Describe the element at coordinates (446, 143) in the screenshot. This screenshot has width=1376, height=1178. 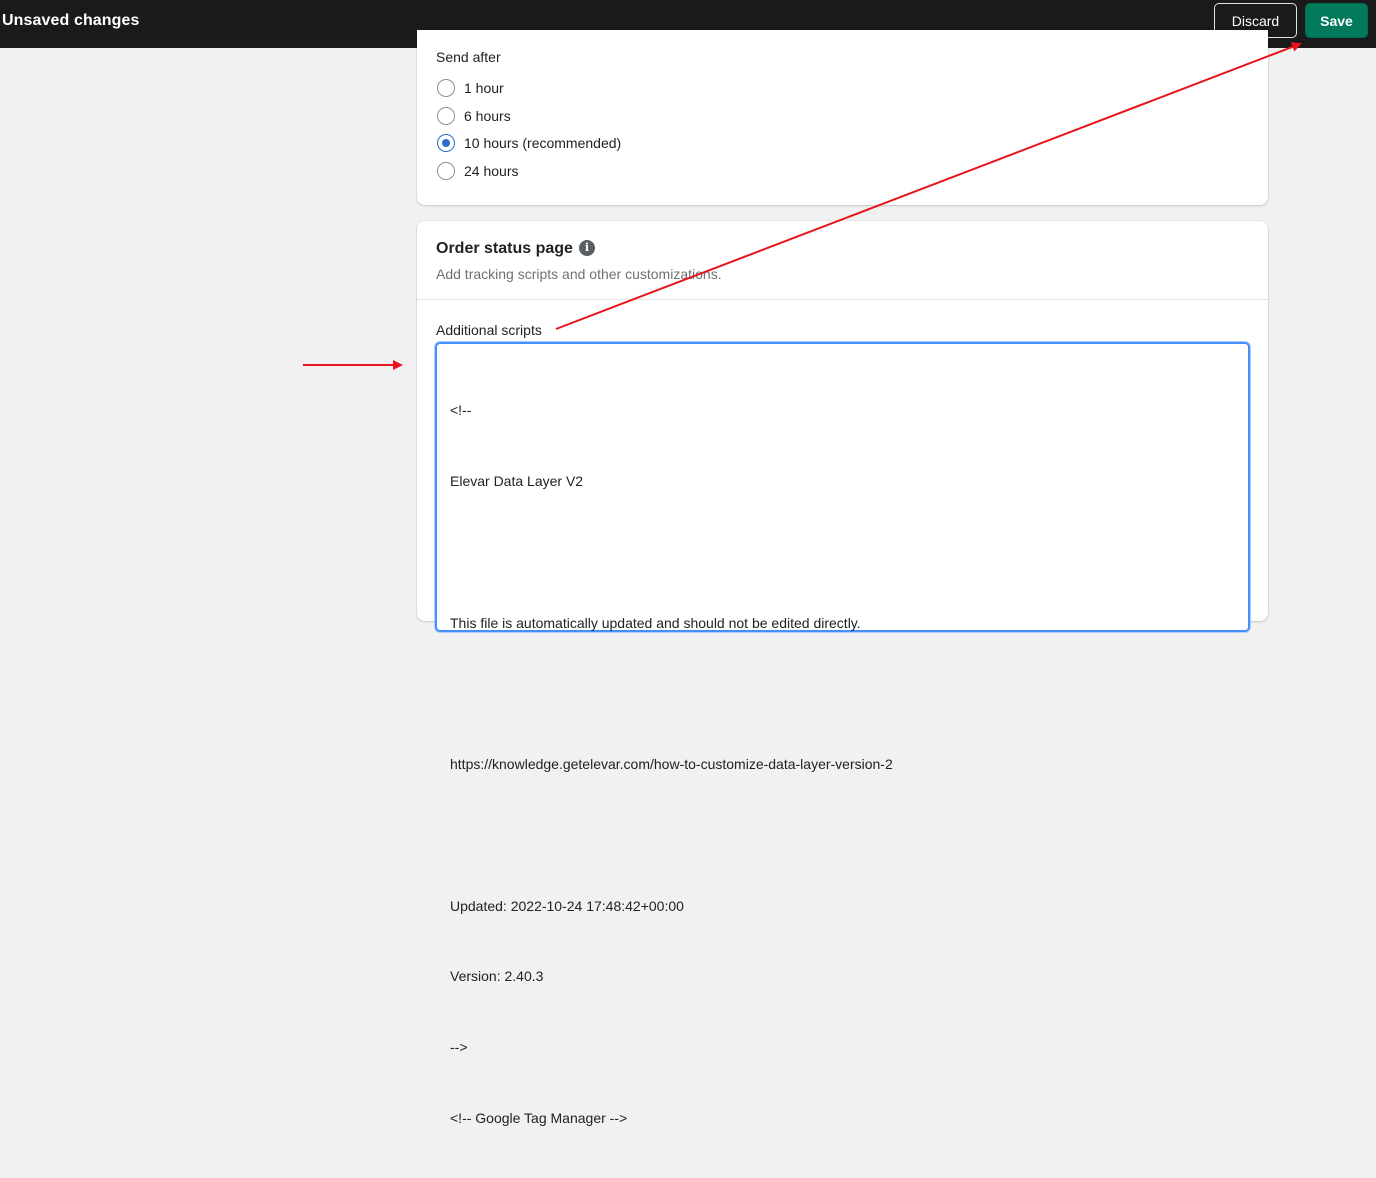
I see `radio-button-selected` at that location.